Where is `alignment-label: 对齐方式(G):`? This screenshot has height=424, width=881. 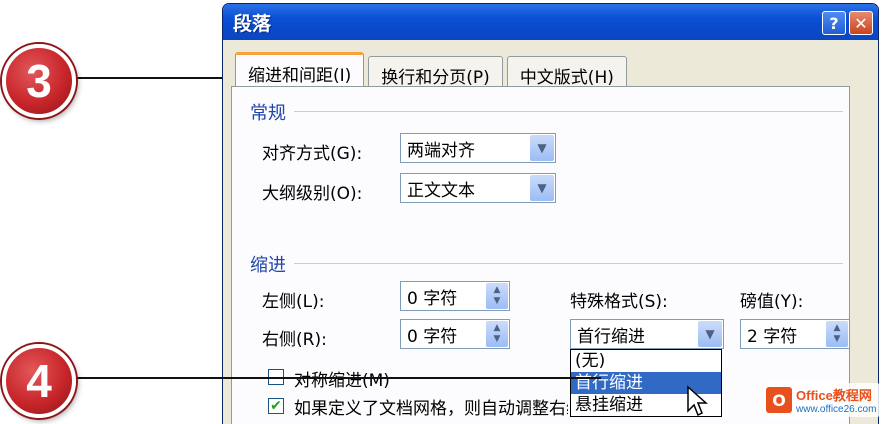 alignment-label: 对齐方式(G): is located at coordinates (312, 154).